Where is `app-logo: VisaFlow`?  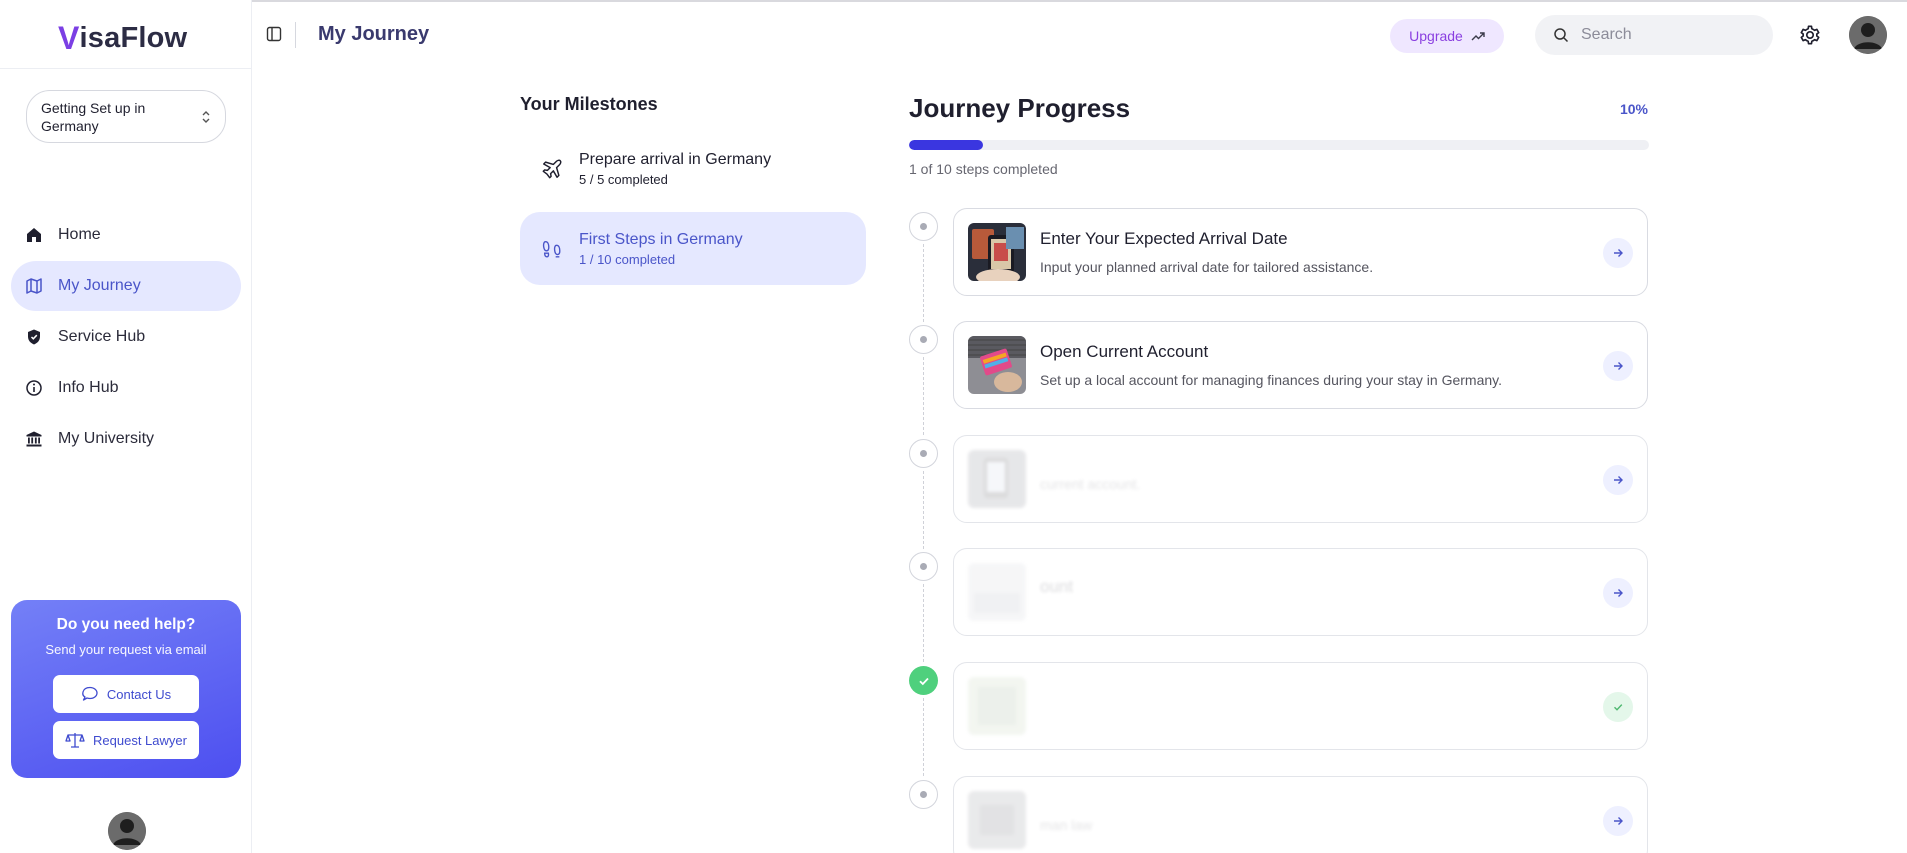
app-logo: VisaFlow is located at coordinates (122, 38).